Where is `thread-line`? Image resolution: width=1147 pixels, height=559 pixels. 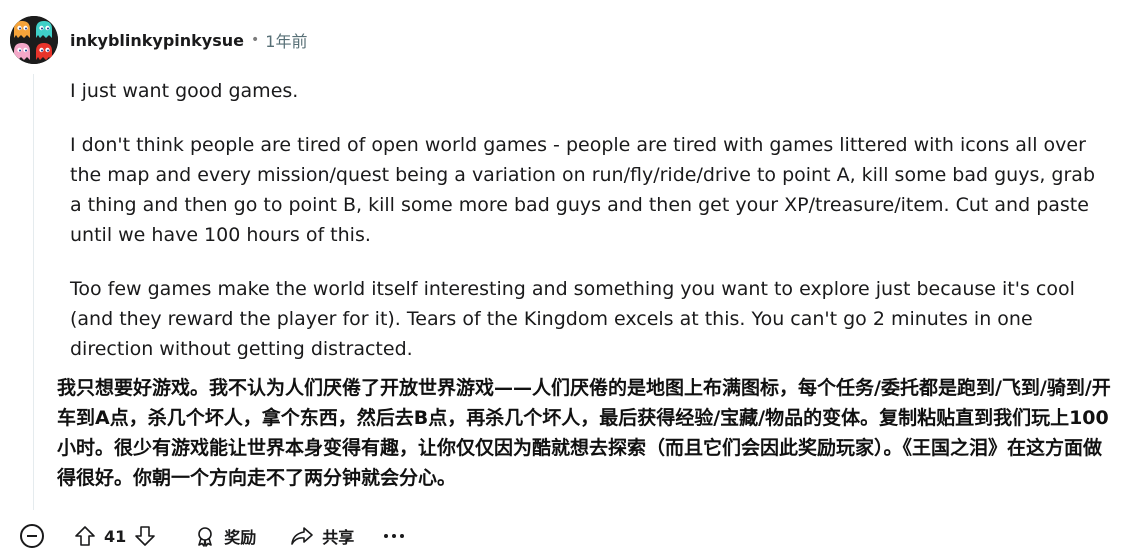
thread-line is located at coordinates (33, 292).